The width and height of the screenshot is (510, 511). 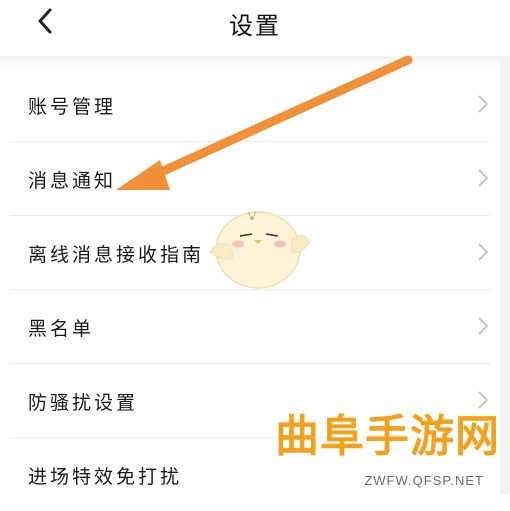 I want to click on chick-mascot-icon, so click(x=260, y=249).